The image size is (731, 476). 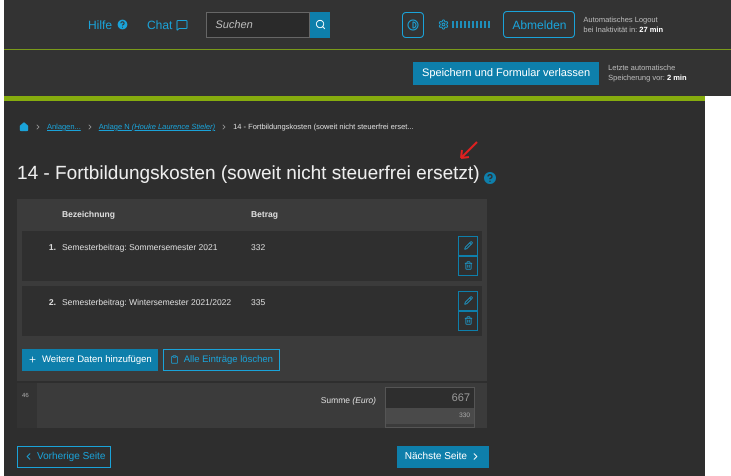 I want to click on chat-icon, so click(x=182, y=24).